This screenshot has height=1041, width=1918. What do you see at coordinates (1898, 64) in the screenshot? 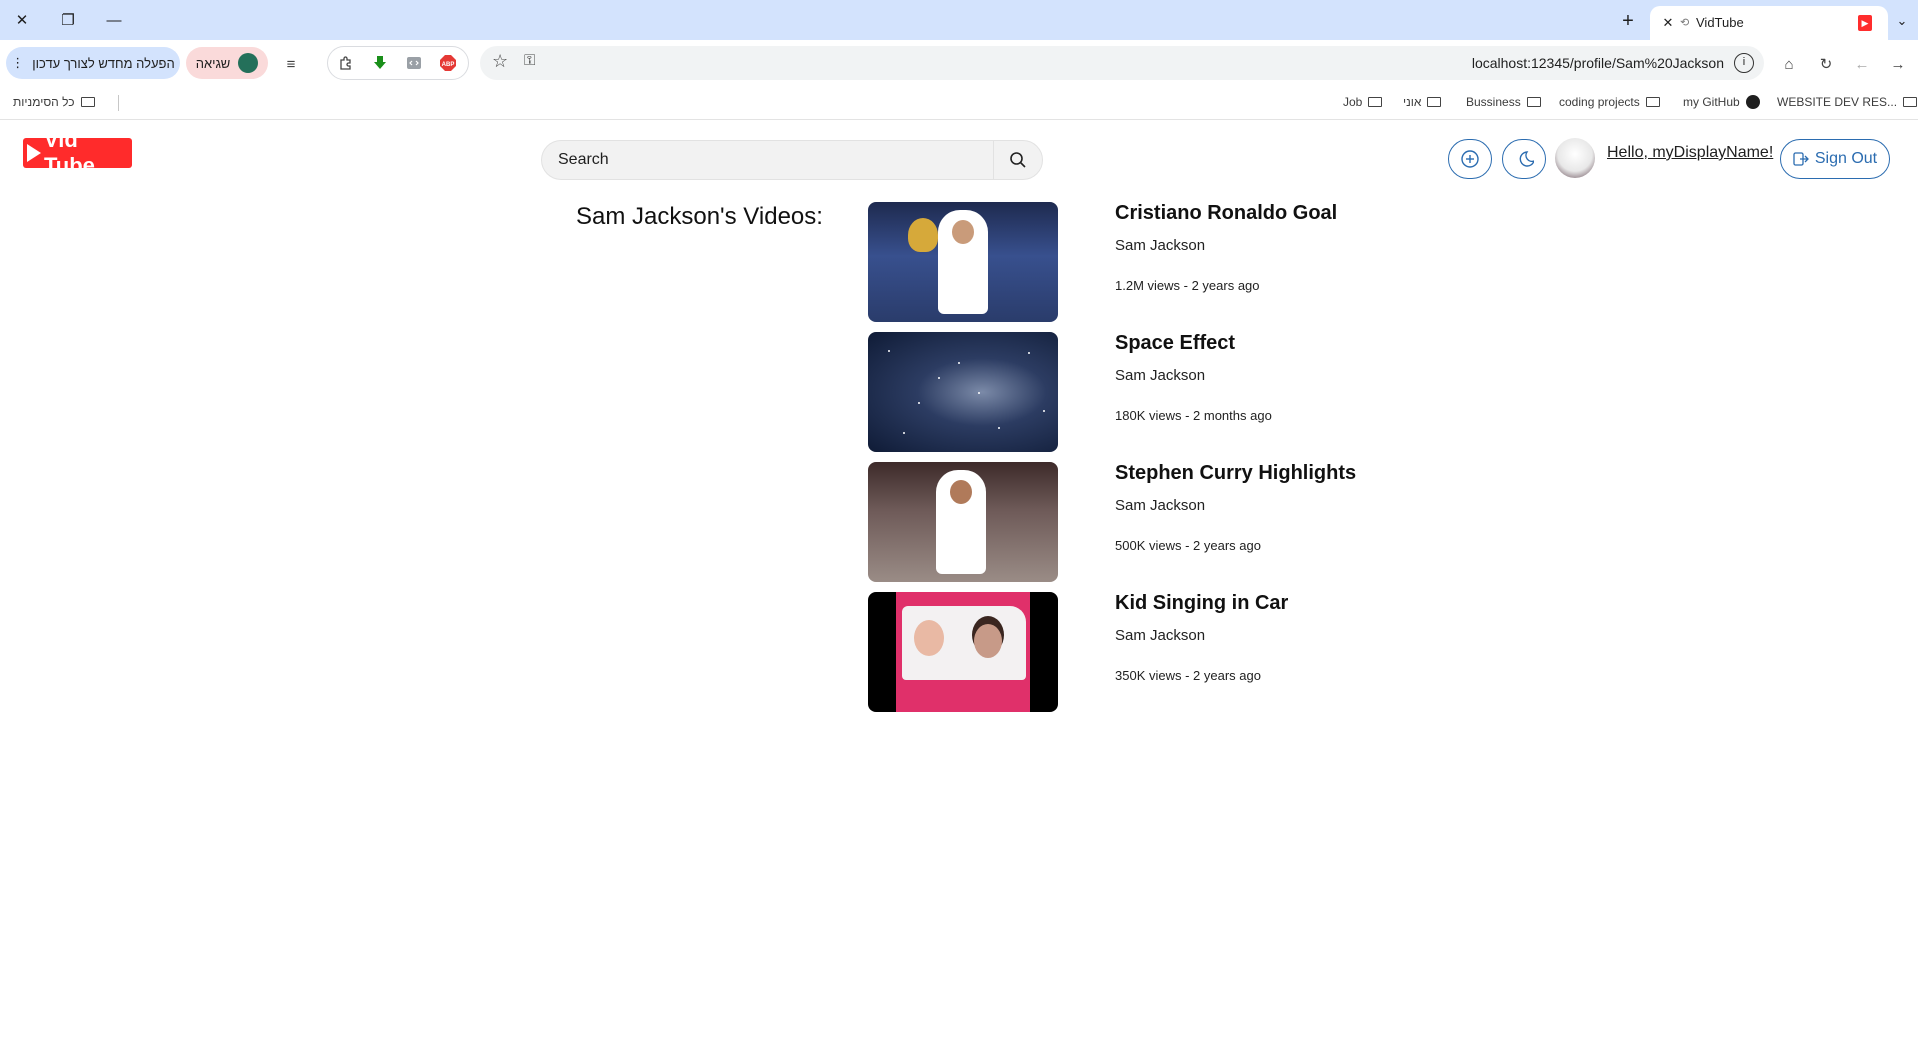
I see `forward-icon: →` at bounding box center [1898, 64].